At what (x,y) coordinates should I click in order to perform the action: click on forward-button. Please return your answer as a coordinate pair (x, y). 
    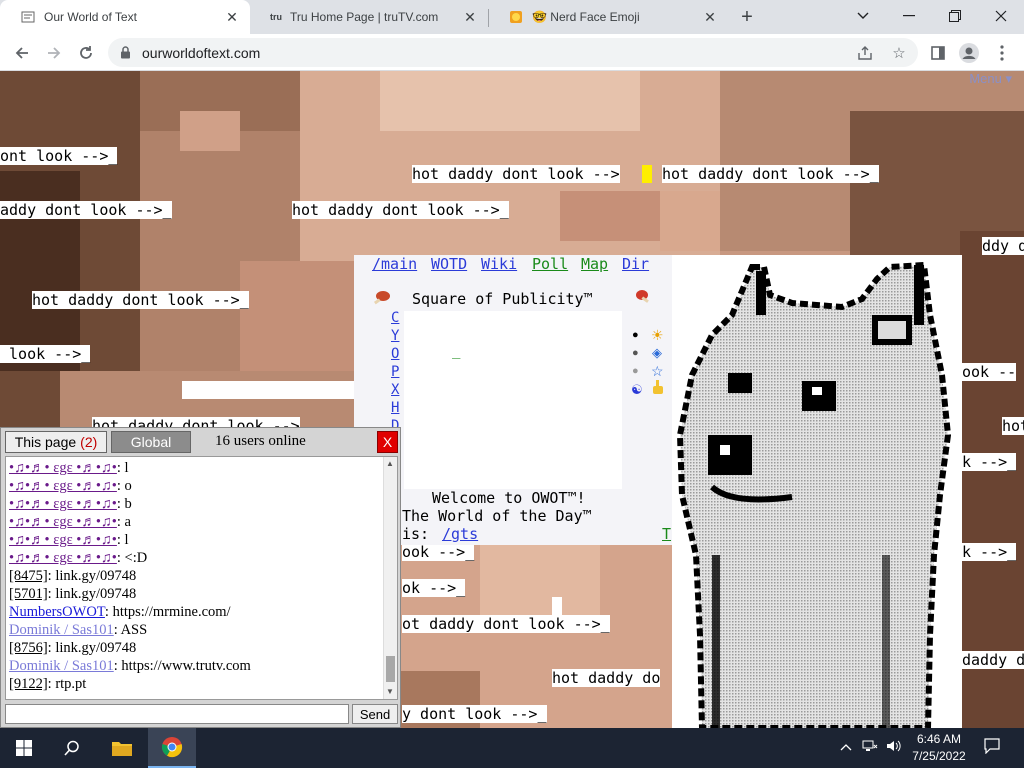
    Looking at the image, I should click on (54, 53).